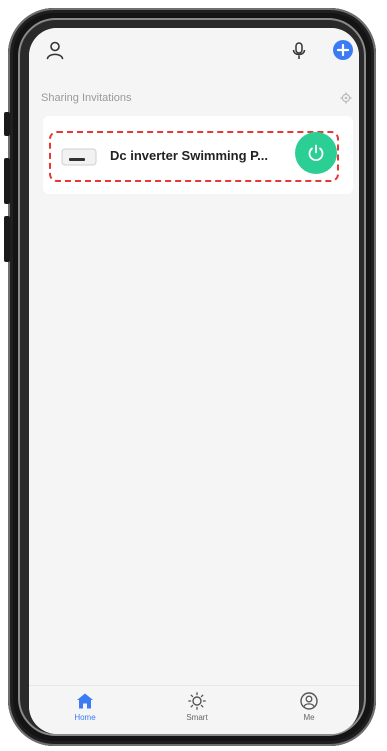  I want to click on power-button, so click(316, 153).